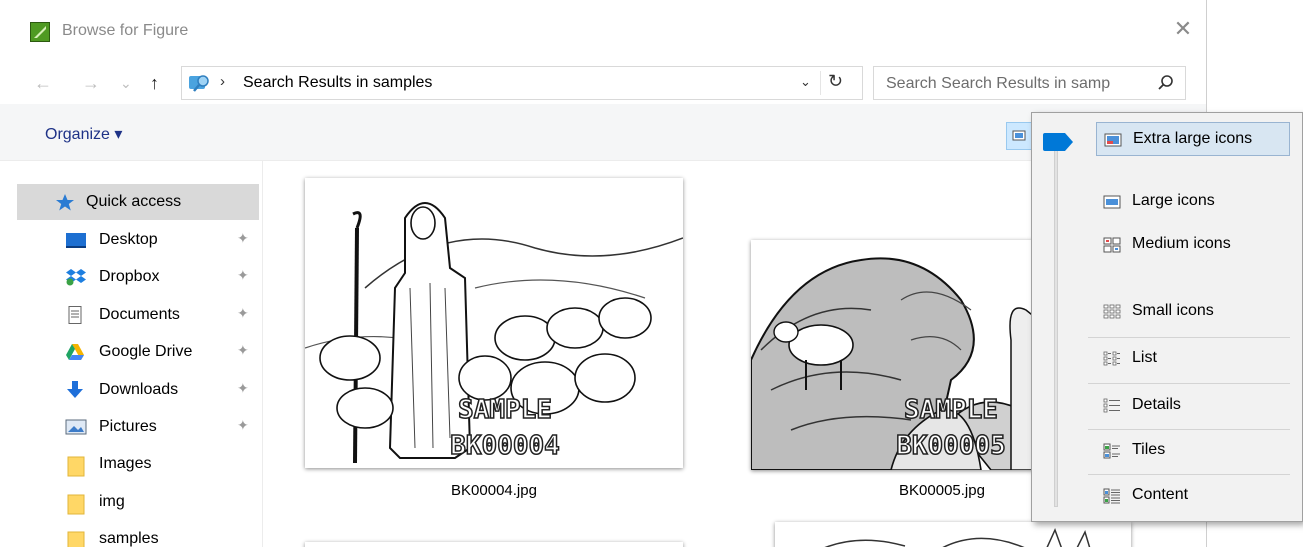  I want to click on search-results-icon, so click(199, 83).